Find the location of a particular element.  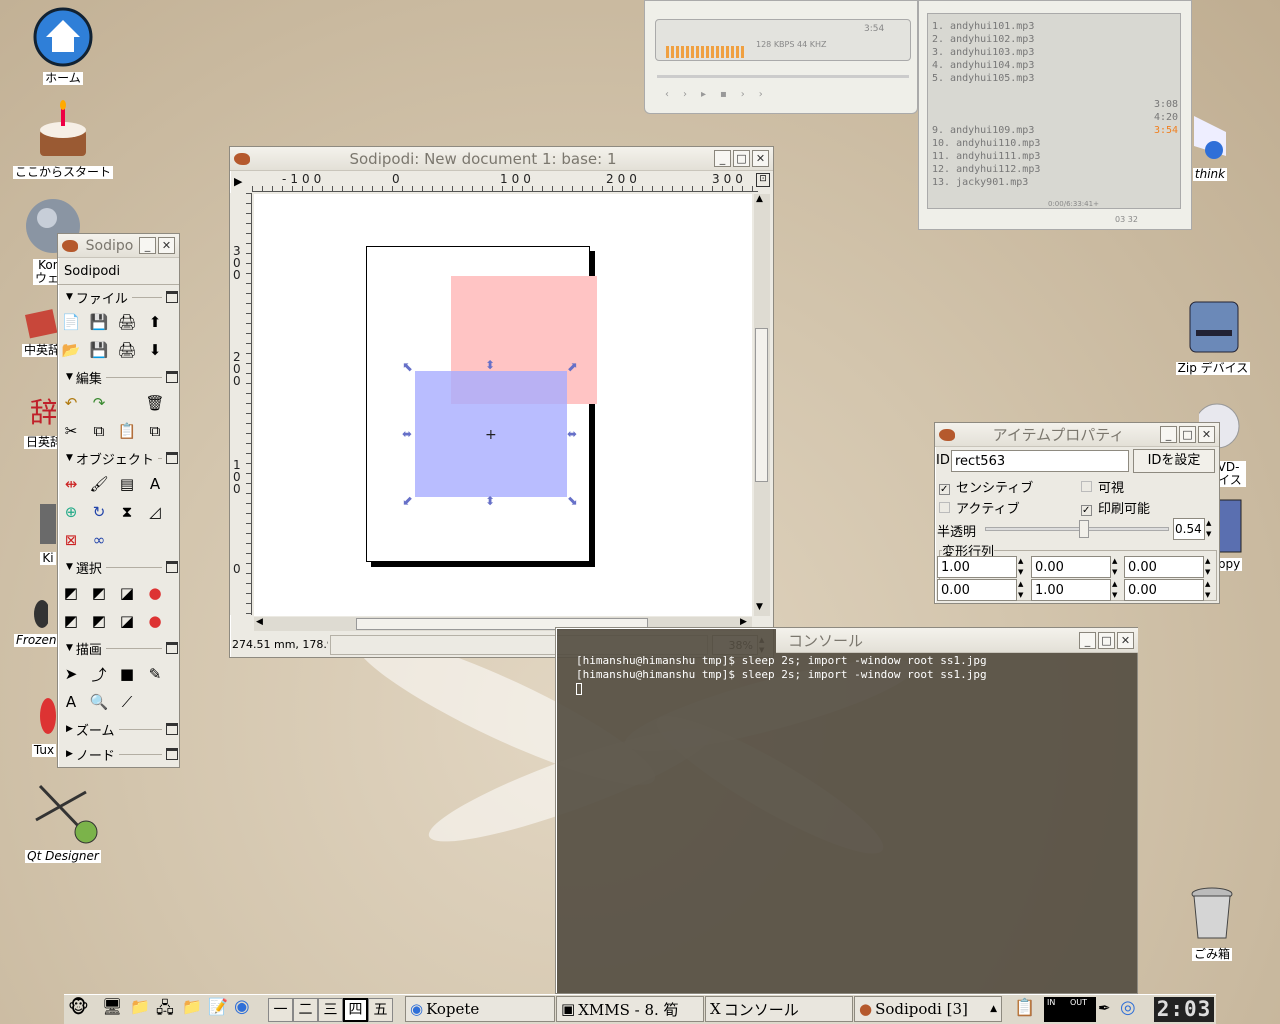

list-item: 9. andyhui109.mp3 is located at coordinates (986, 130).